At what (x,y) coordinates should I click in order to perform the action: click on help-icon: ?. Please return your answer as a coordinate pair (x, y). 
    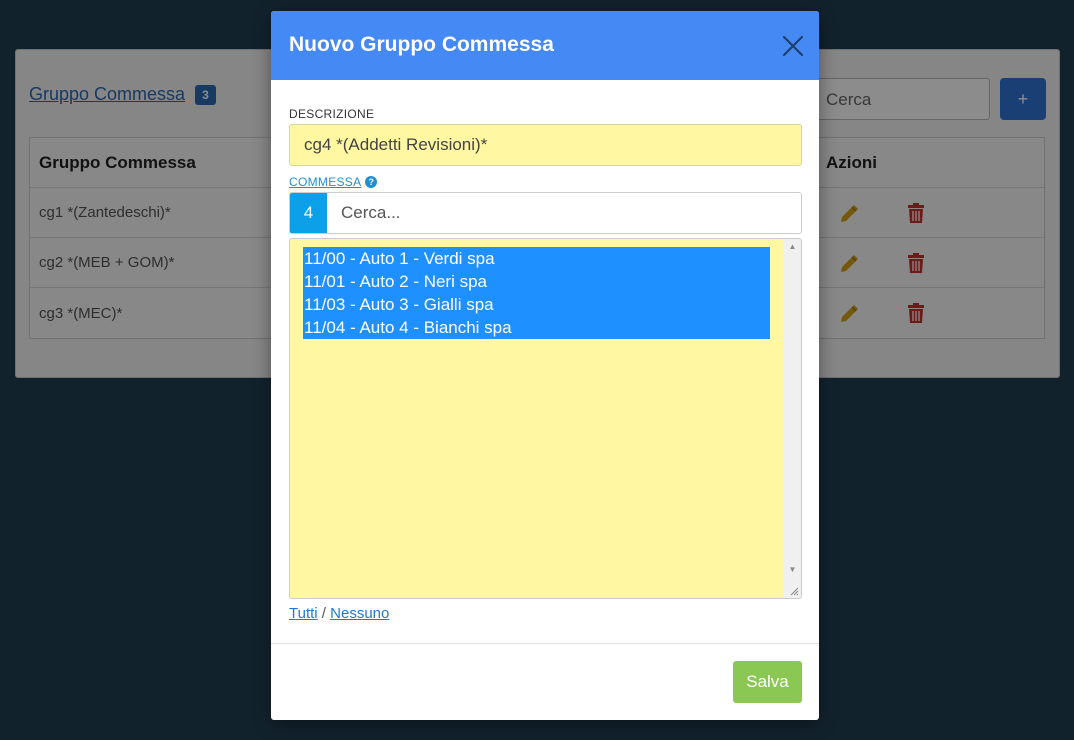
    Looking at the image, I should click on (371, 182).